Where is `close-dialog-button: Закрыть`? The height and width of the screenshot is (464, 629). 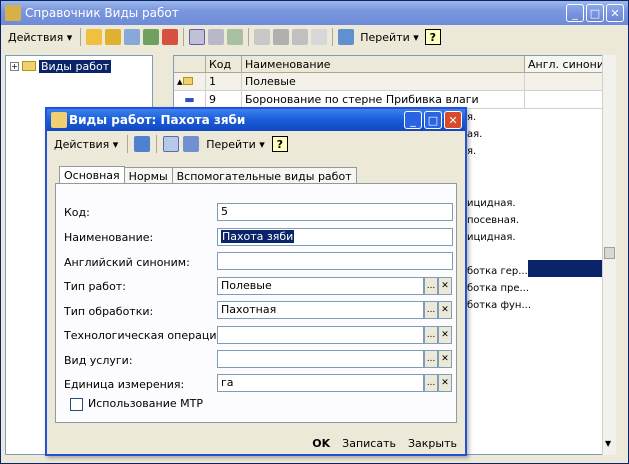
close-dialog-button: Закрыть is located at coordinates (432, 443).